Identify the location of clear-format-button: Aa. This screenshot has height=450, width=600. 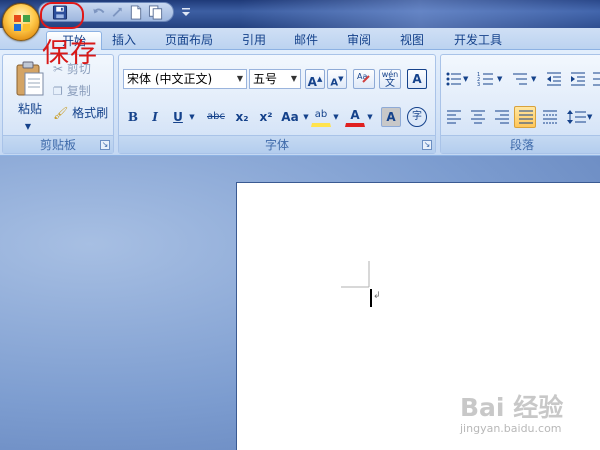
(364, 79).